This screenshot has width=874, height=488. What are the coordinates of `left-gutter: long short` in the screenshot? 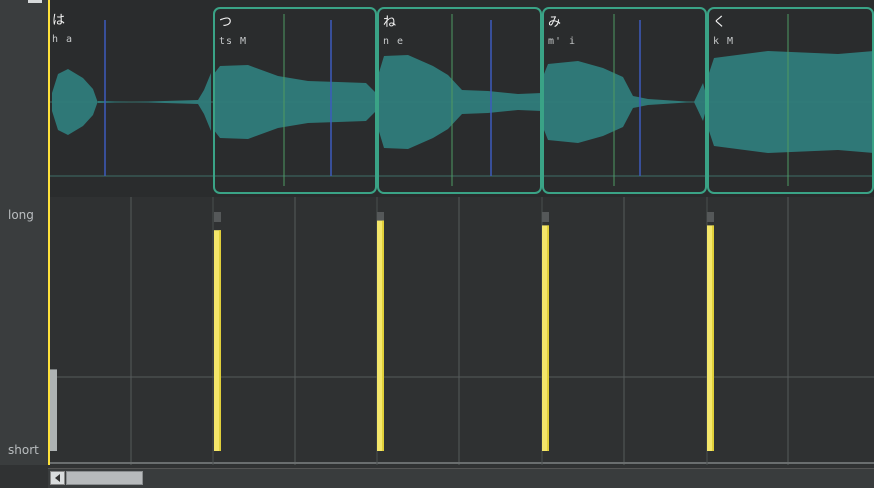 It's located at (24, 232).